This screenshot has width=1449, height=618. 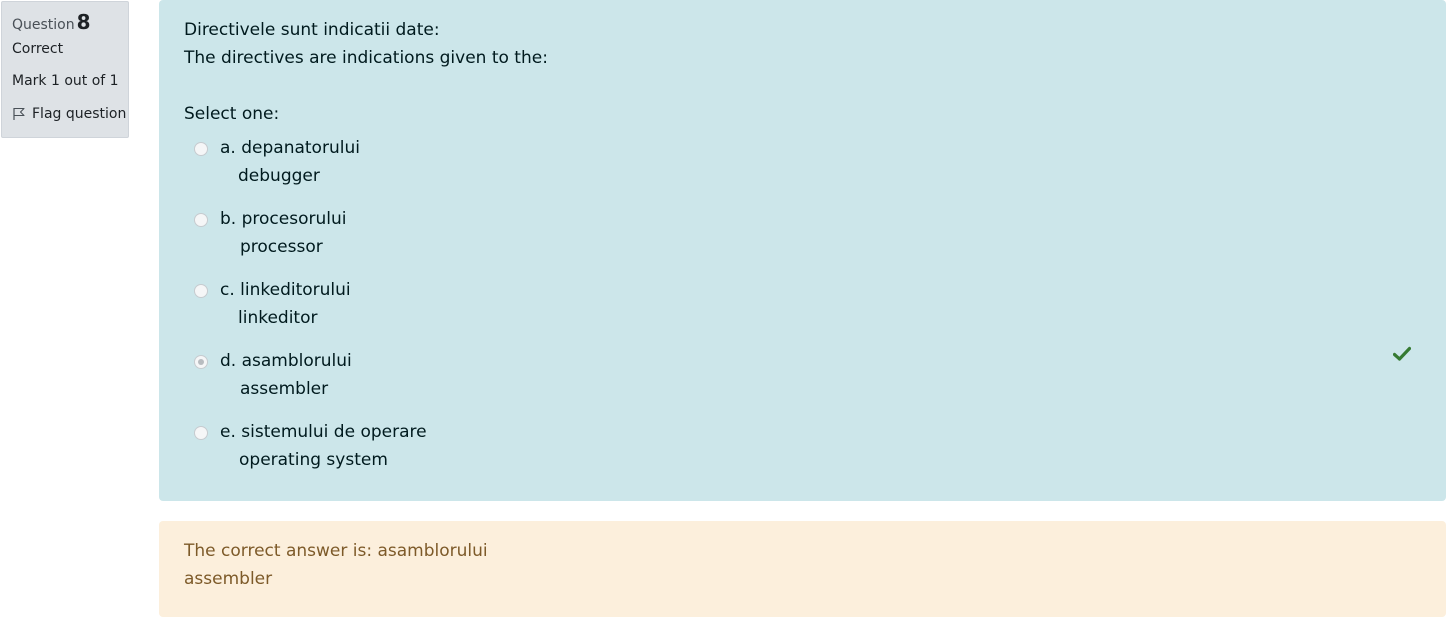 I want to click on radio-button-a, so click(x=201, y=149).